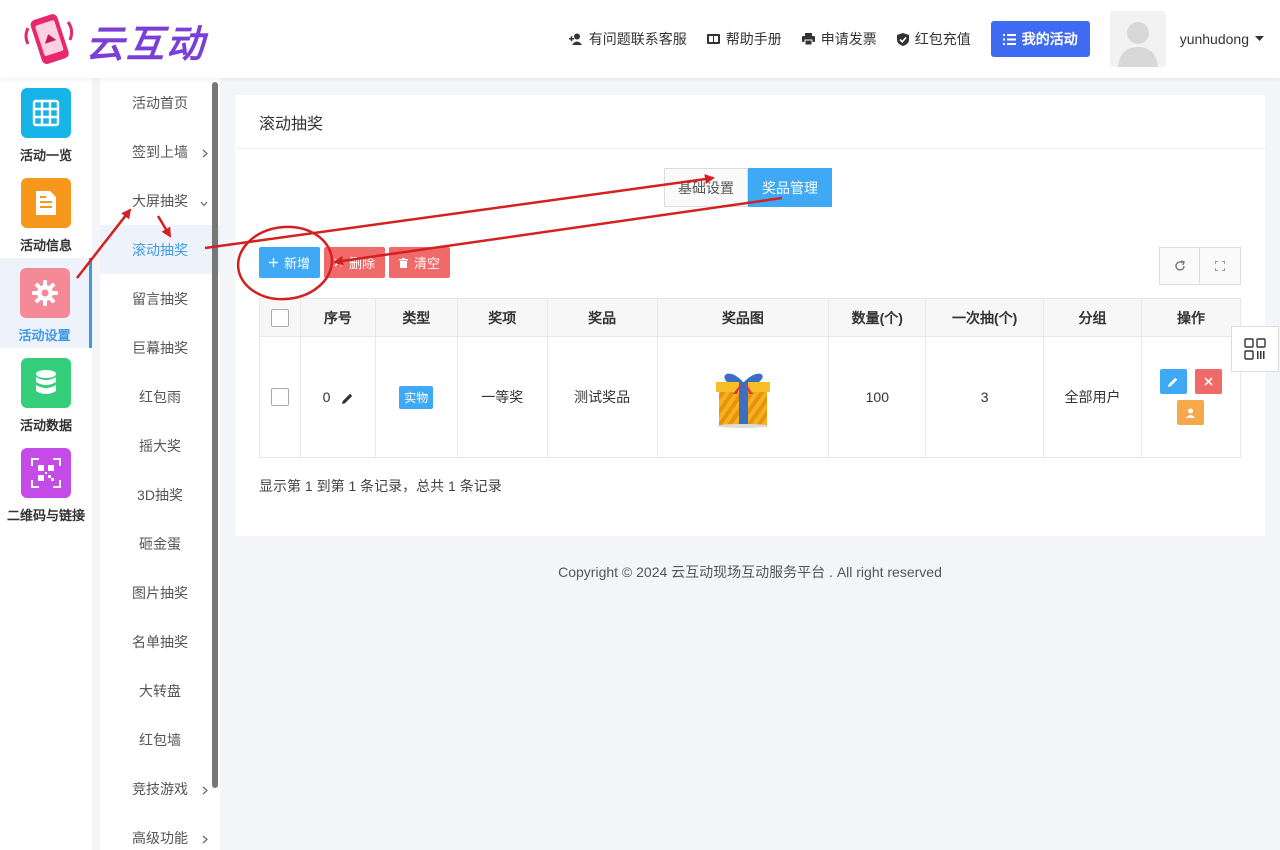  I want to click on submenu-label: 3D抽奖, so click(160, 494).